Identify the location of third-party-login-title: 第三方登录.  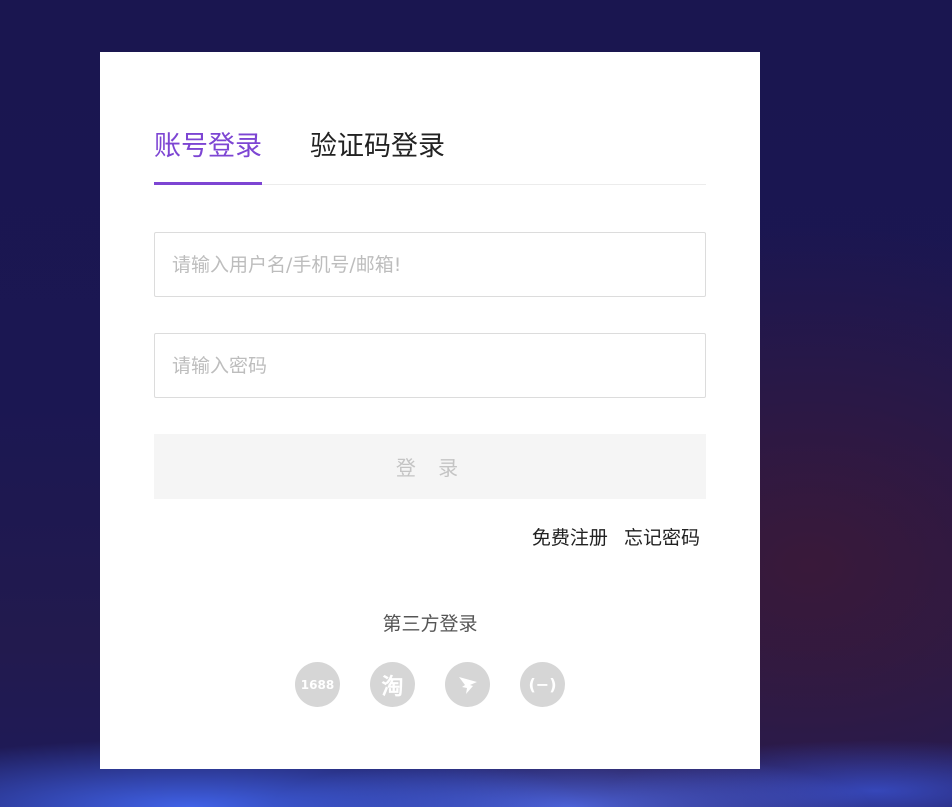
(430, 624).